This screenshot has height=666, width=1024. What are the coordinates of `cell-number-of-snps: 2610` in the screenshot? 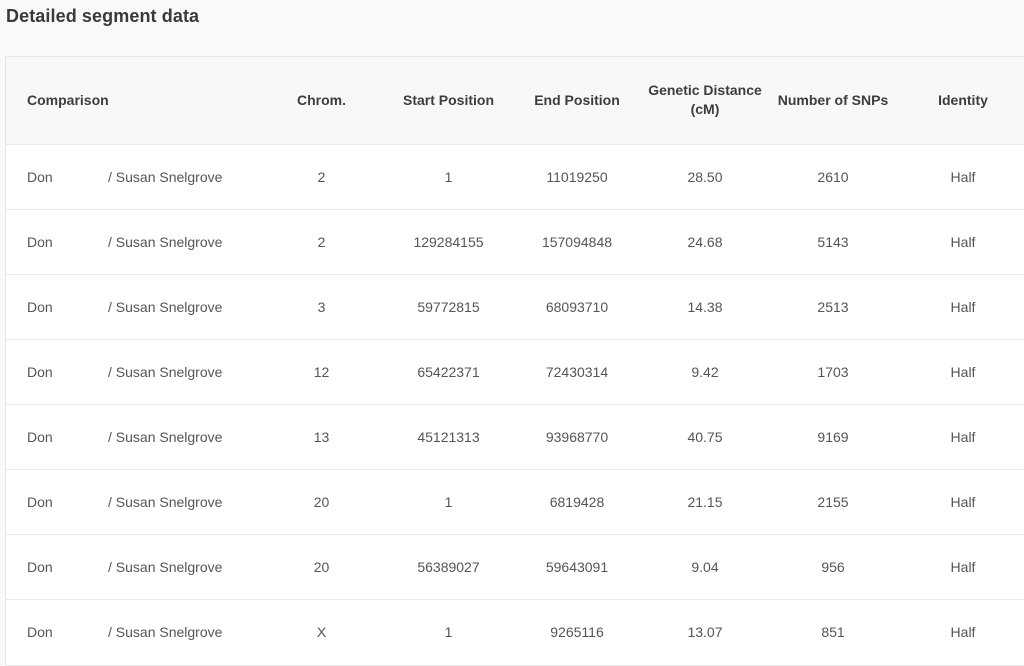 It's located at (833, 176).